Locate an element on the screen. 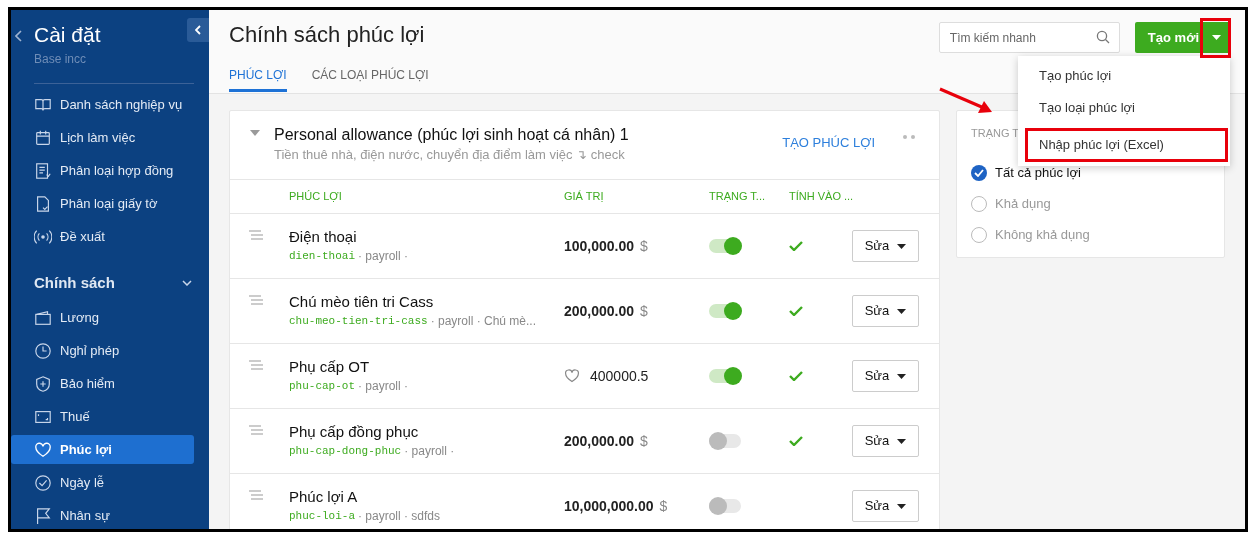 The width and height of the screenshot is (1253, 537). annotation-arrow is located at coordinates (966, 100).